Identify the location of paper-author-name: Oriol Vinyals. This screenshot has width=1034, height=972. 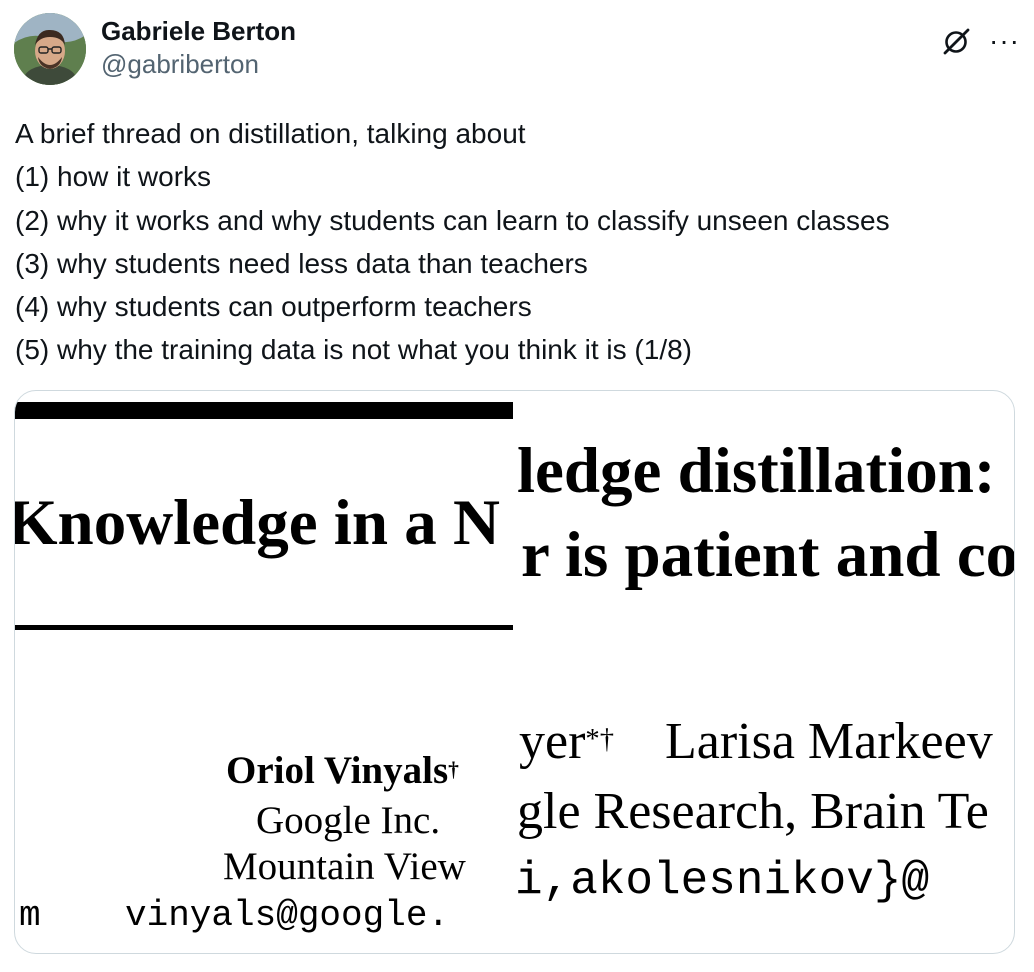
(337, 770).